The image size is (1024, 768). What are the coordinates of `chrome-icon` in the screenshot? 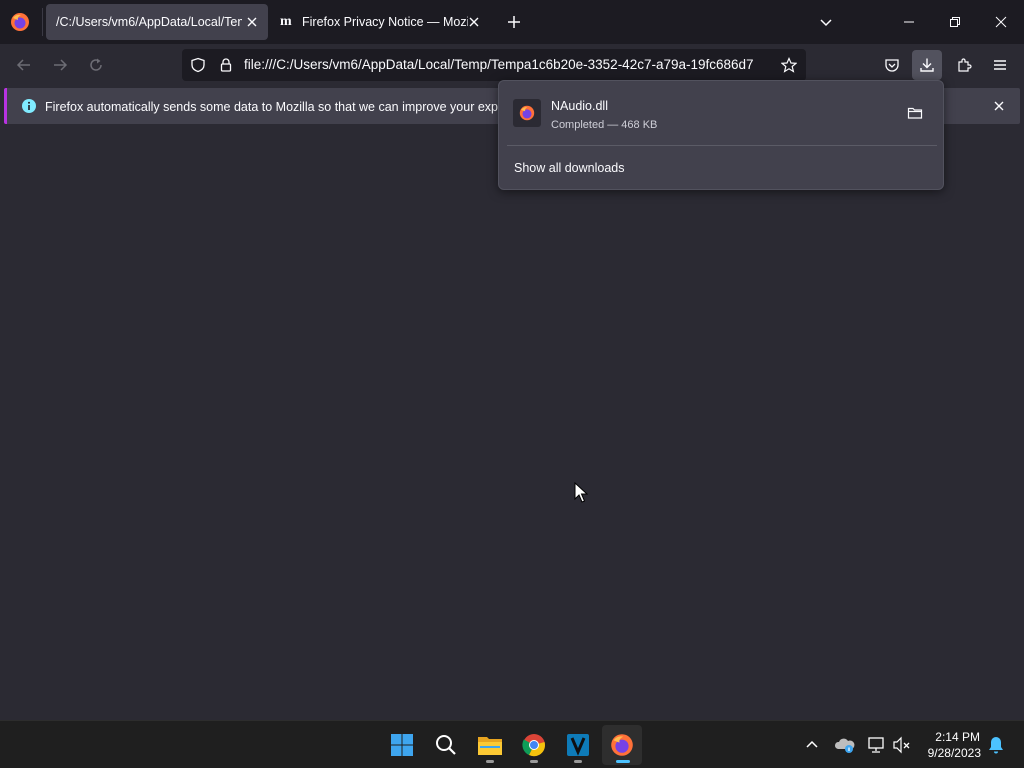 It's located at (534, 745).